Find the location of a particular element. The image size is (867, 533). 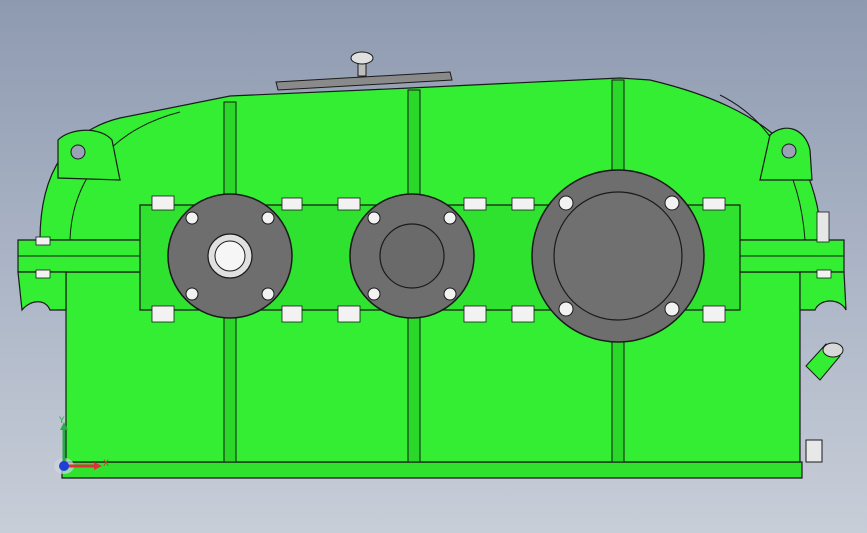

oil-level-gauge is located at coordinates (824, 361).